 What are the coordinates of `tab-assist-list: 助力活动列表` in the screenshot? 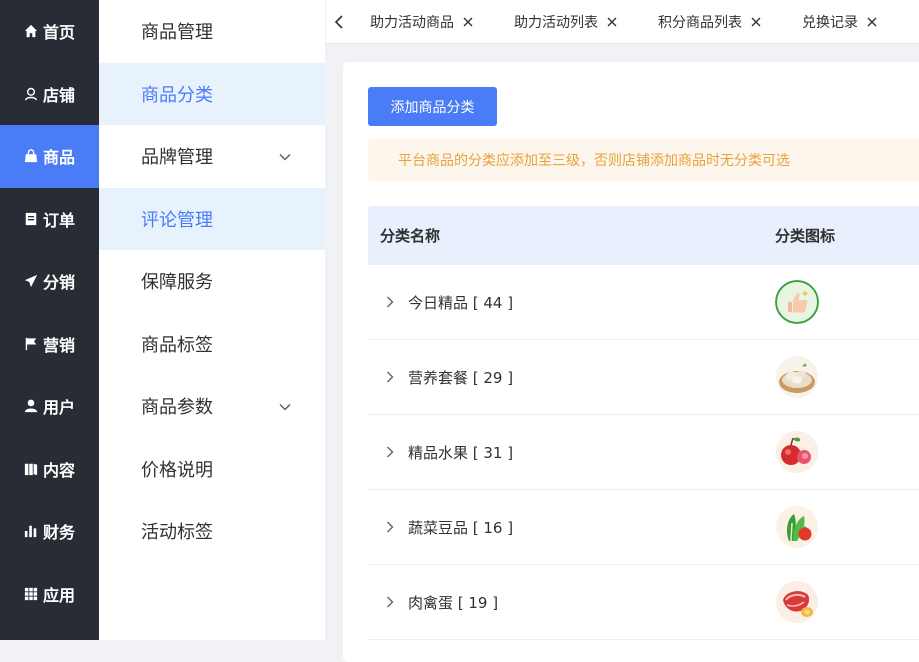 It's located at (565, 22).